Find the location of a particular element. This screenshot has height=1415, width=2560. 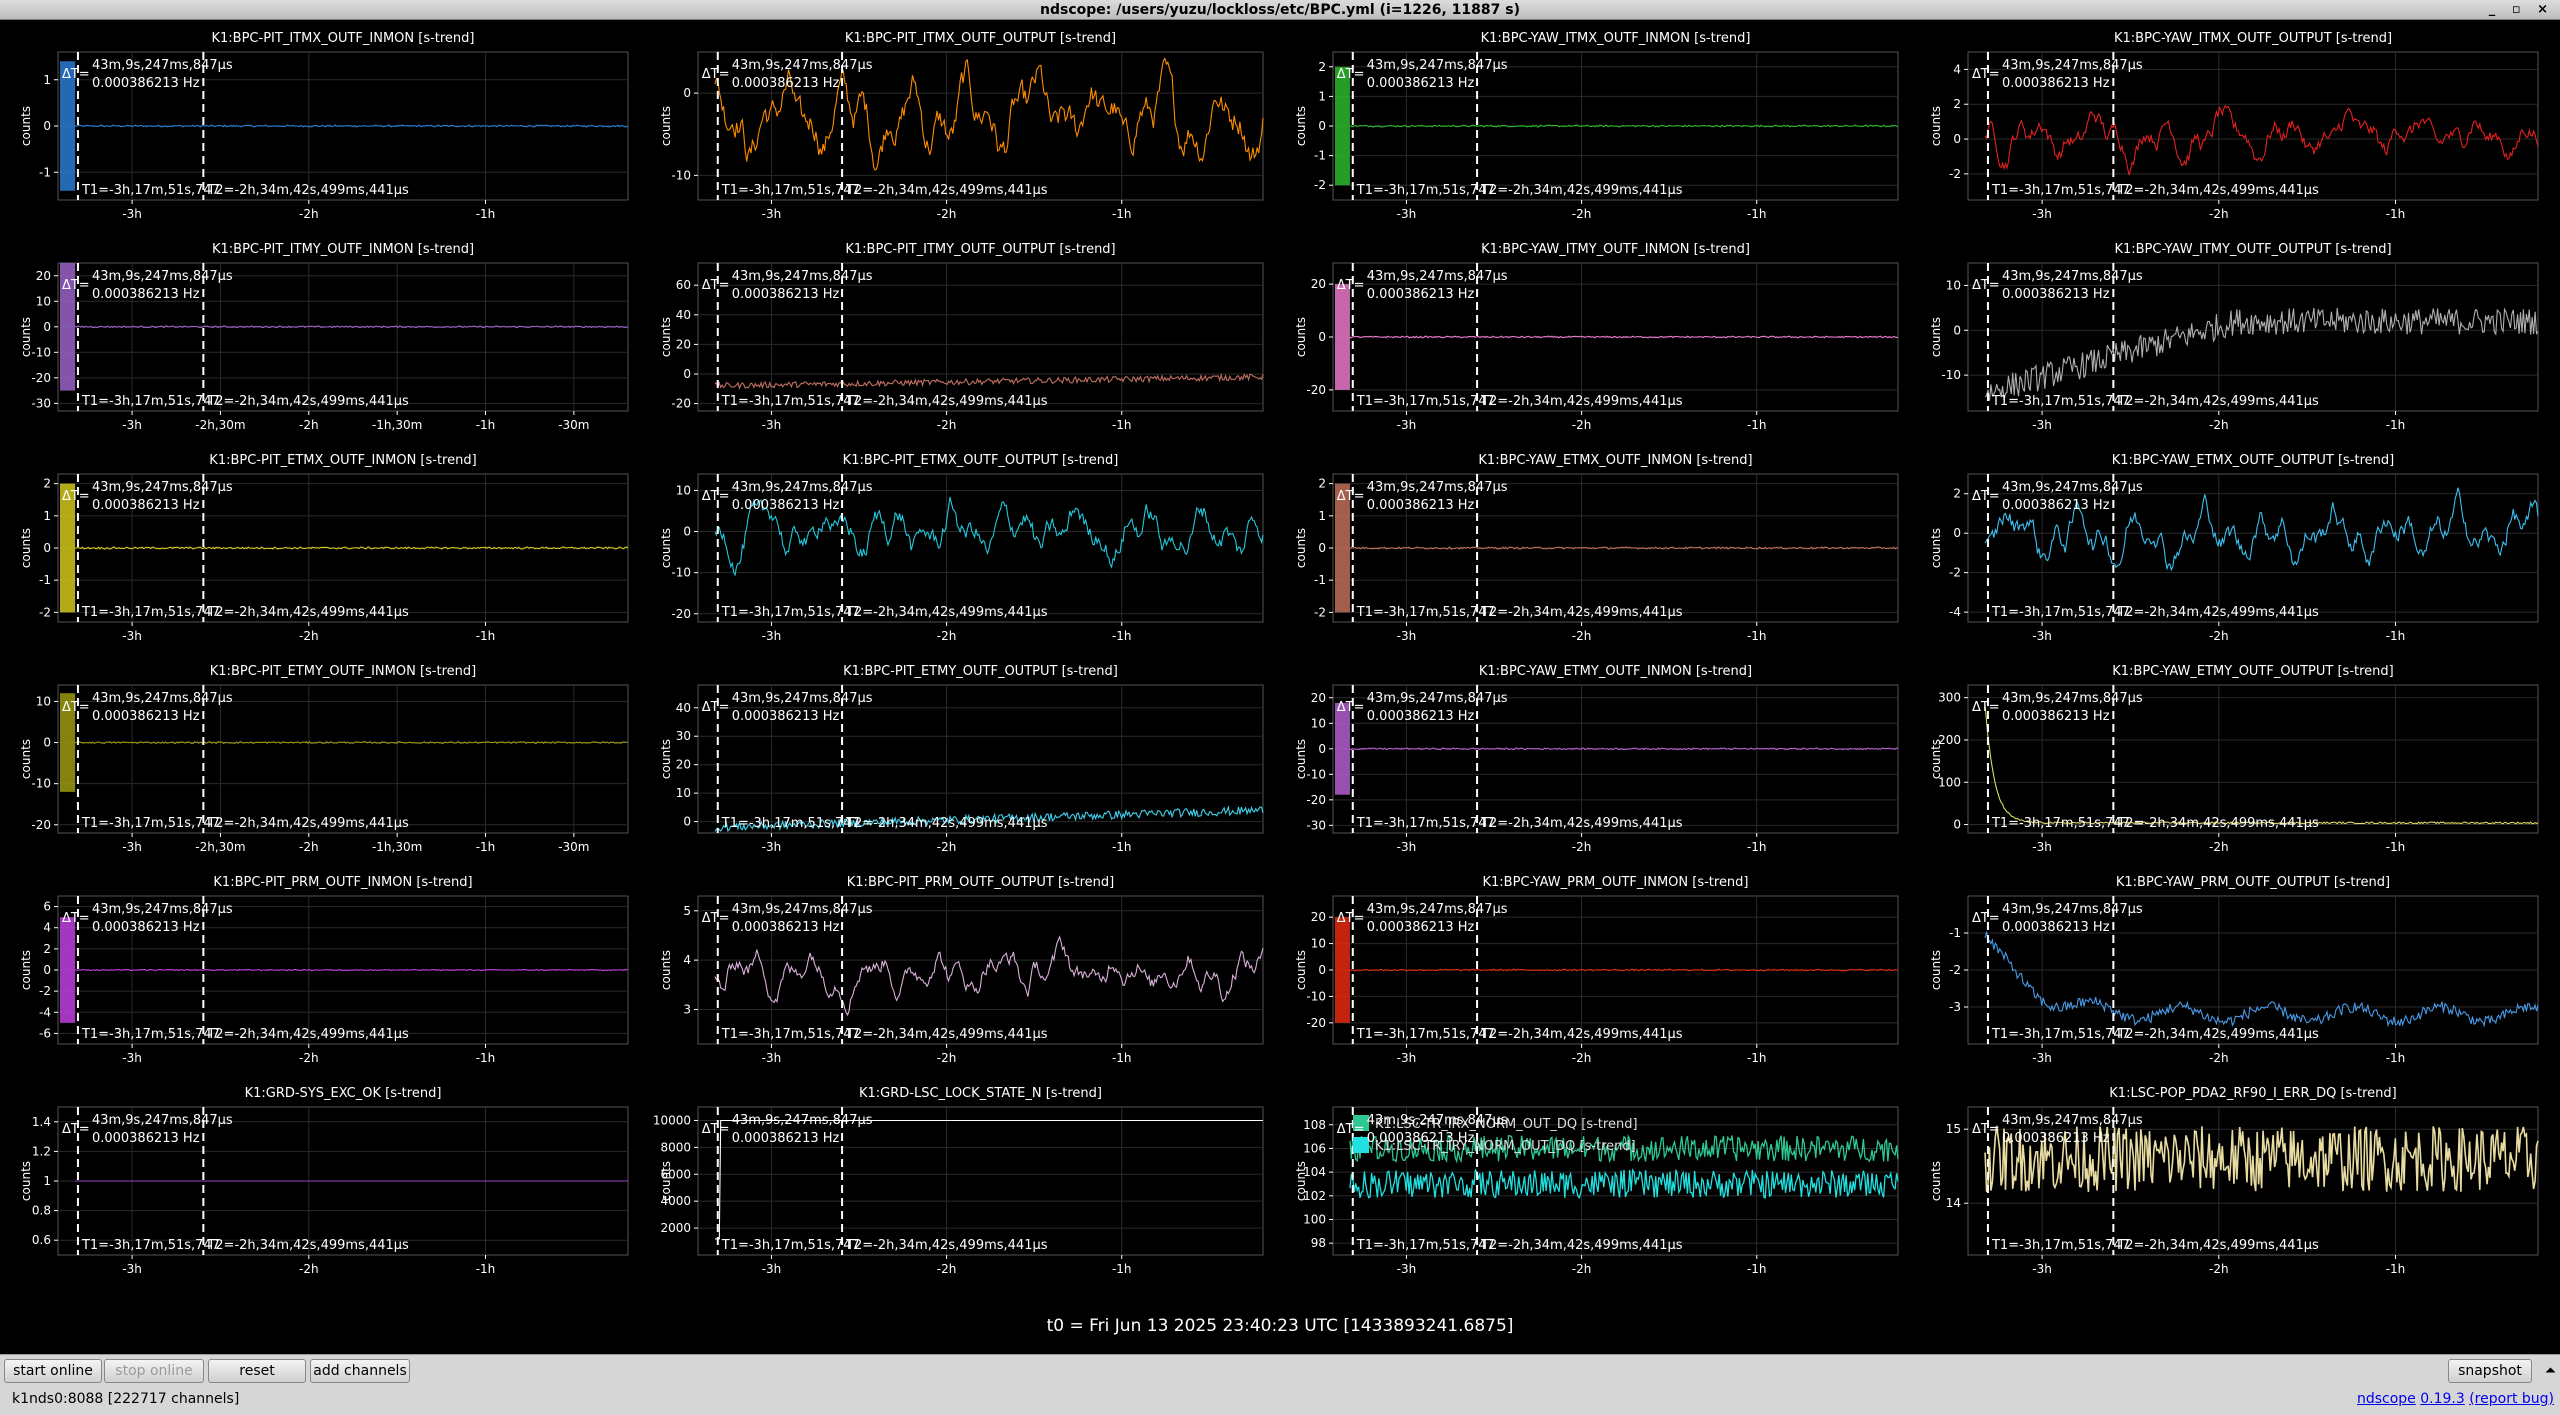

start-online-button: start online is located at coordinates (53, 1371).